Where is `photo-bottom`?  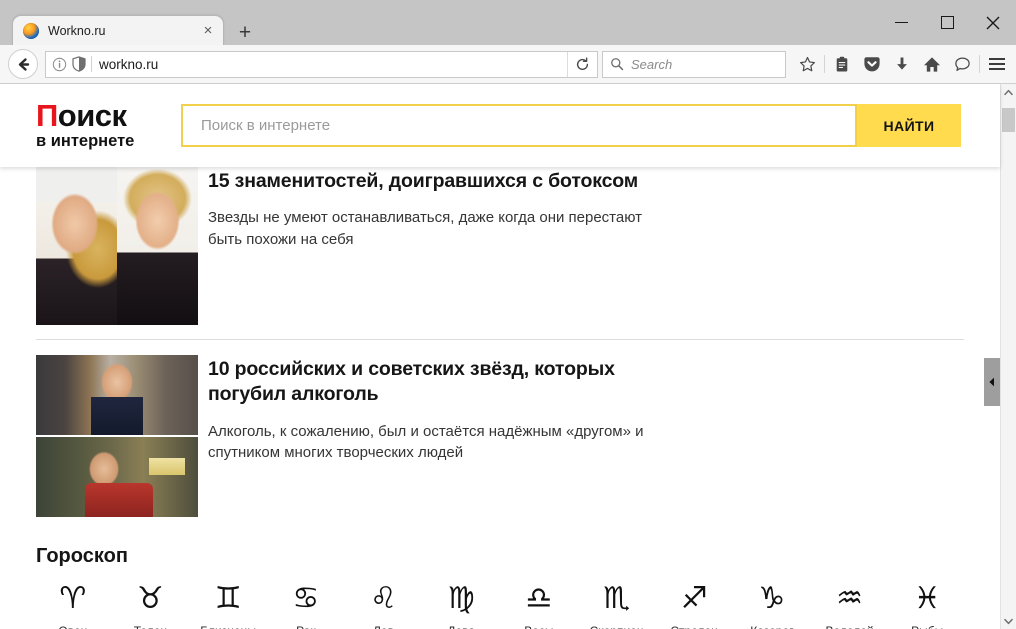
photo-bottom is located at coordinates (117, 477).